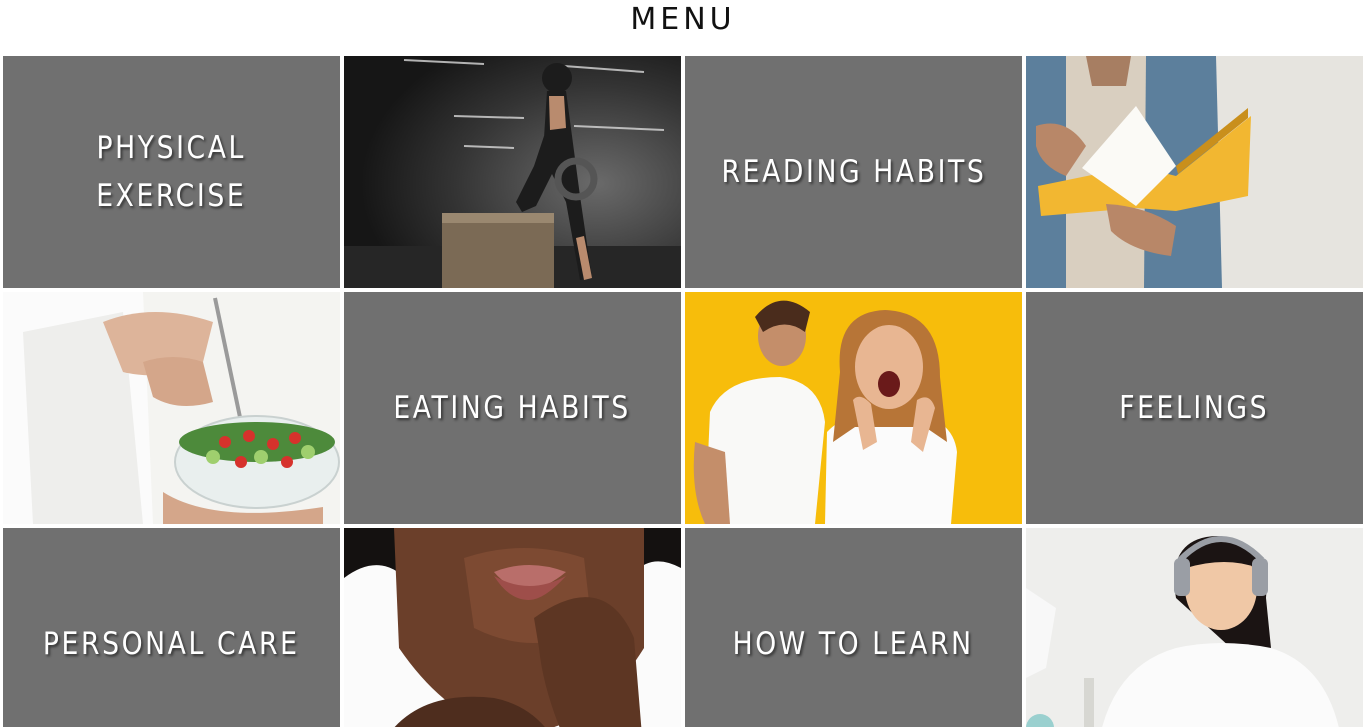 The width and height of the screenshot is (1366, 727). I want to click on photo-online-learning-girl, so click(1194, 627).